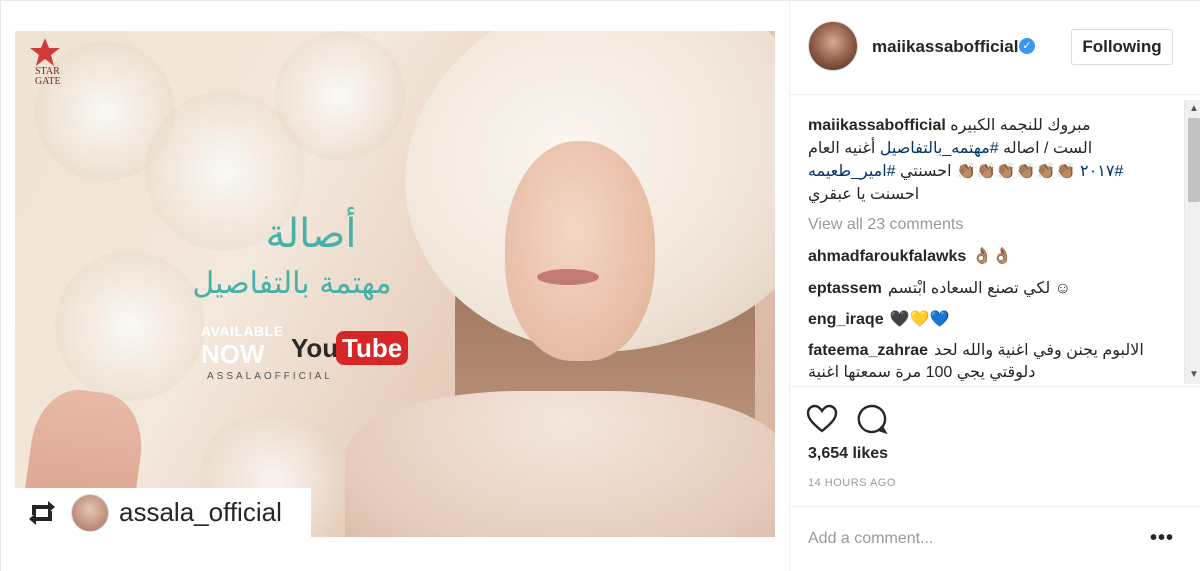  Describe the element at coordinates (852, 171) in the screenshot. I see `hashtag-link: #امير_طعيمه` at that location.